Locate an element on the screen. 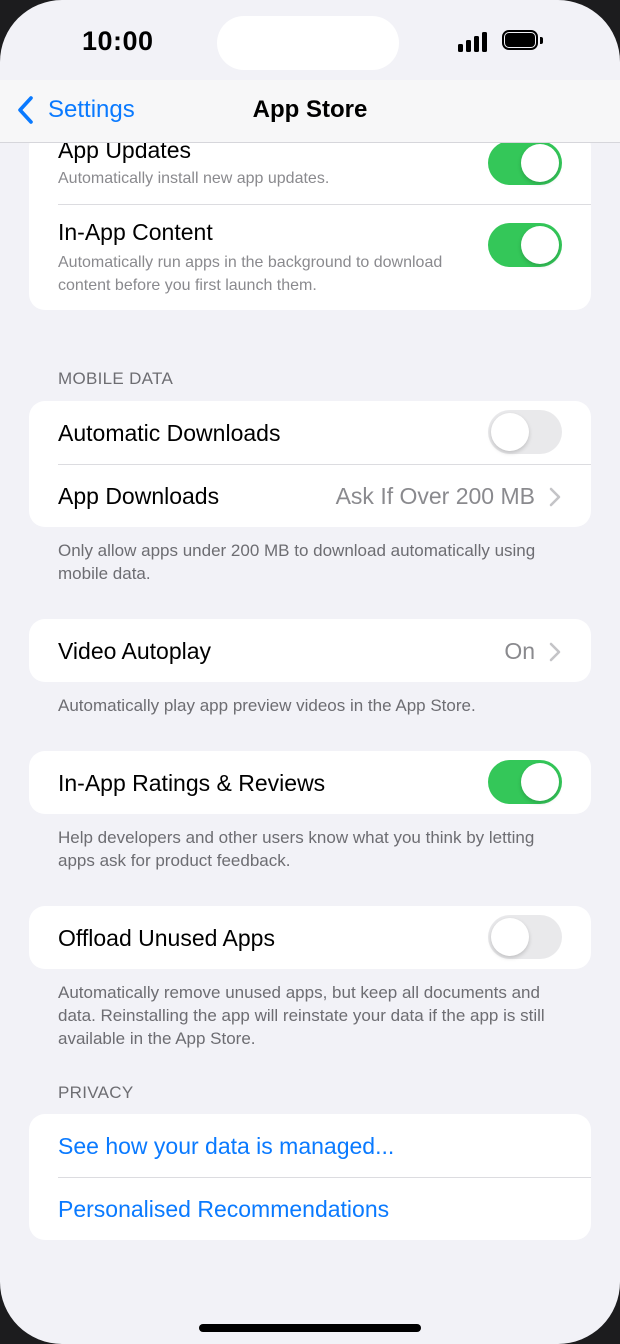  privacy-header: PRIVACY is located at coordinates (96, 1092).